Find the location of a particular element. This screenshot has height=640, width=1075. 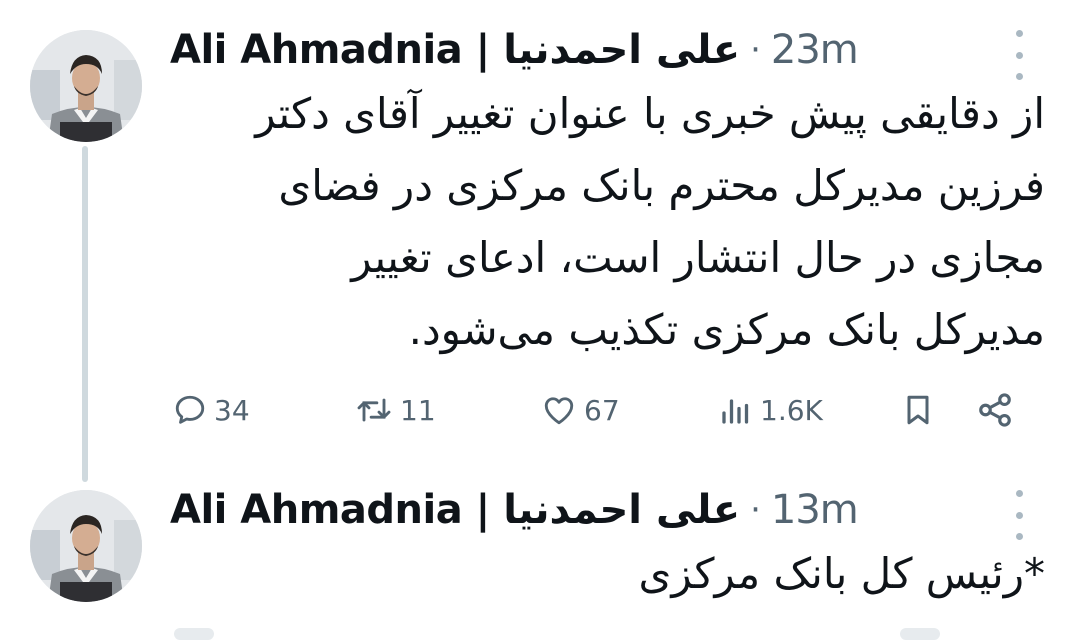

like-button: 67 is located at coordinates (580, 410).